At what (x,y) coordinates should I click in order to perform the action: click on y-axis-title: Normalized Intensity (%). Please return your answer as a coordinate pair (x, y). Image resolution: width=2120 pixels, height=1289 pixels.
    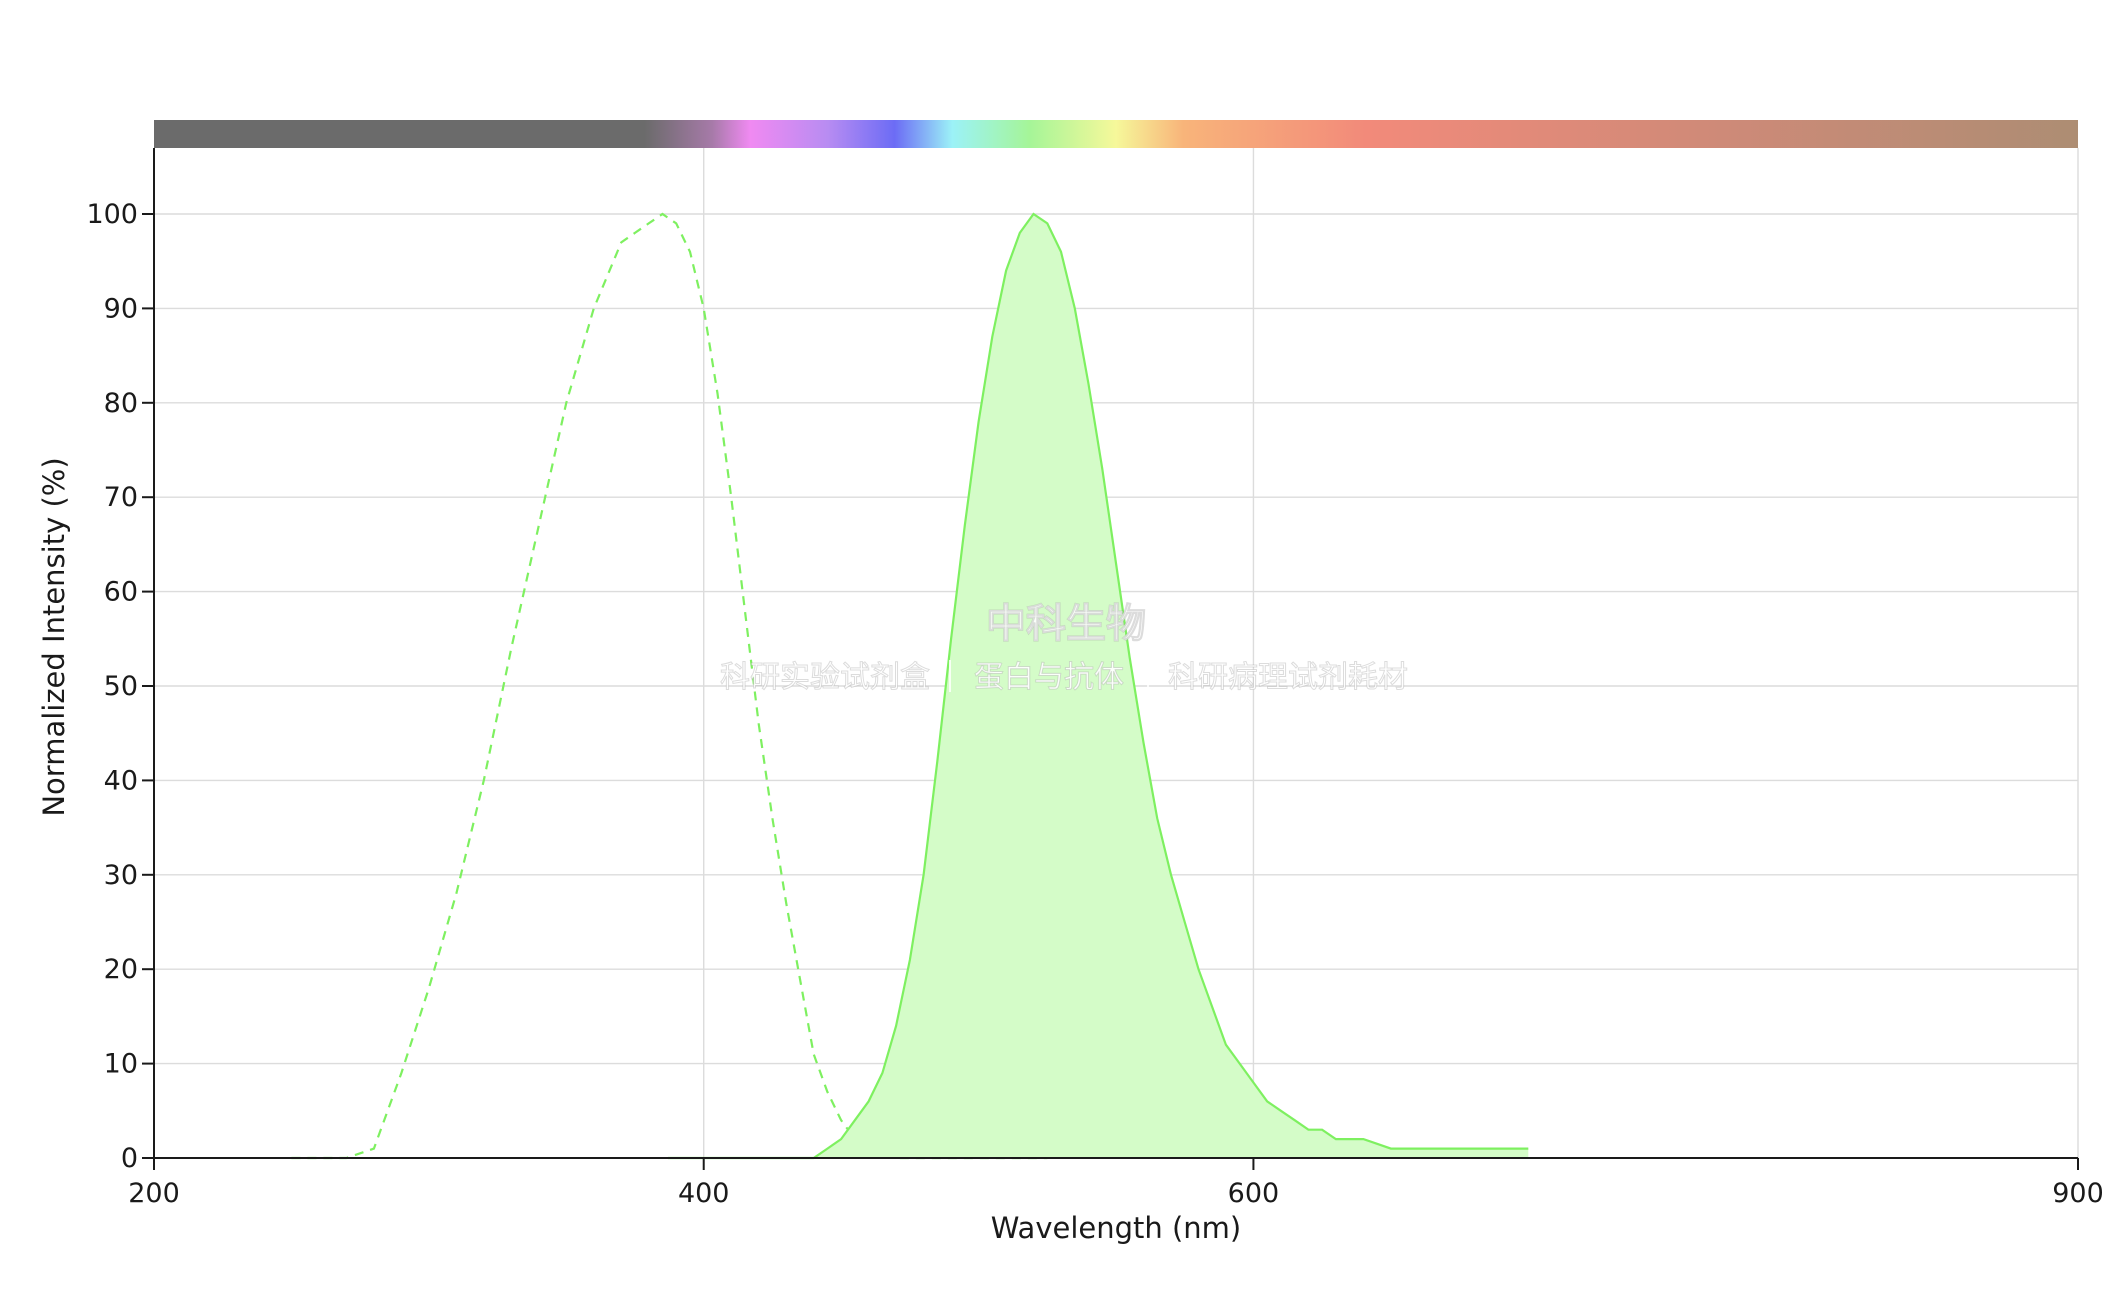
    Looking at the image, I should click on (54, 636).